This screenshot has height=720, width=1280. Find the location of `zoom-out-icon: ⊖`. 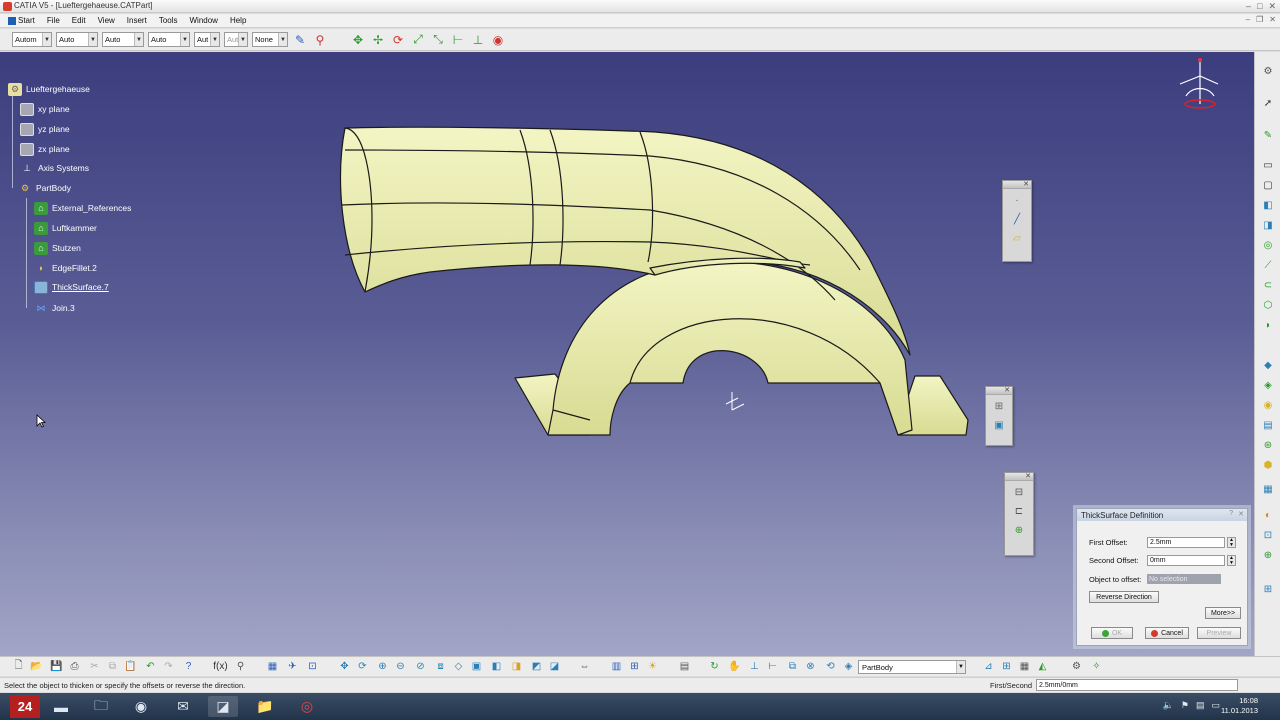

zoom-out-icon: ⊖ is located at coordinates (400, 666).